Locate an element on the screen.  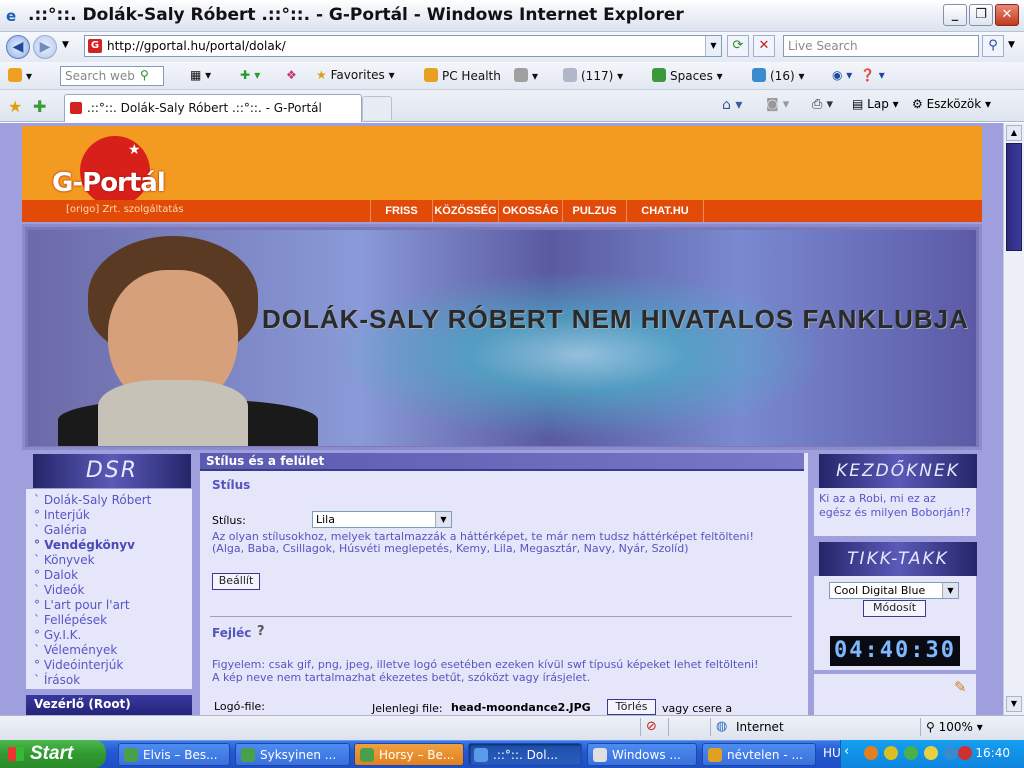
history-dropdown-icon: ▼ is located at coordinates (65, 45).